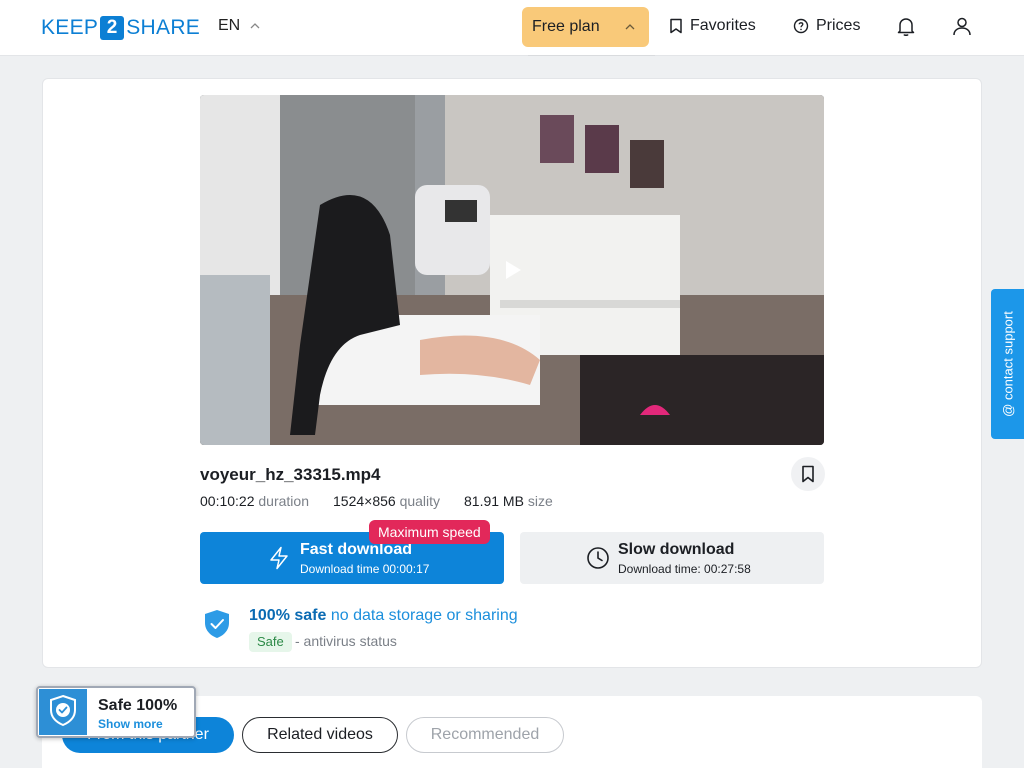 This screenshot has width=1024, height=768. I want to click on plan-dropdown-button: Free plan, so click(585, 27).